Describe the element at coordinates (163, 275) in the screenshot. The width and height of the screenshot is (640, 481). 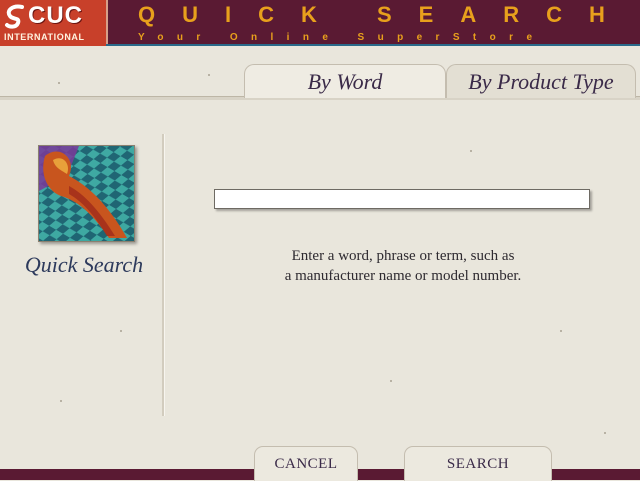
I see `vertical-divider` at that location.